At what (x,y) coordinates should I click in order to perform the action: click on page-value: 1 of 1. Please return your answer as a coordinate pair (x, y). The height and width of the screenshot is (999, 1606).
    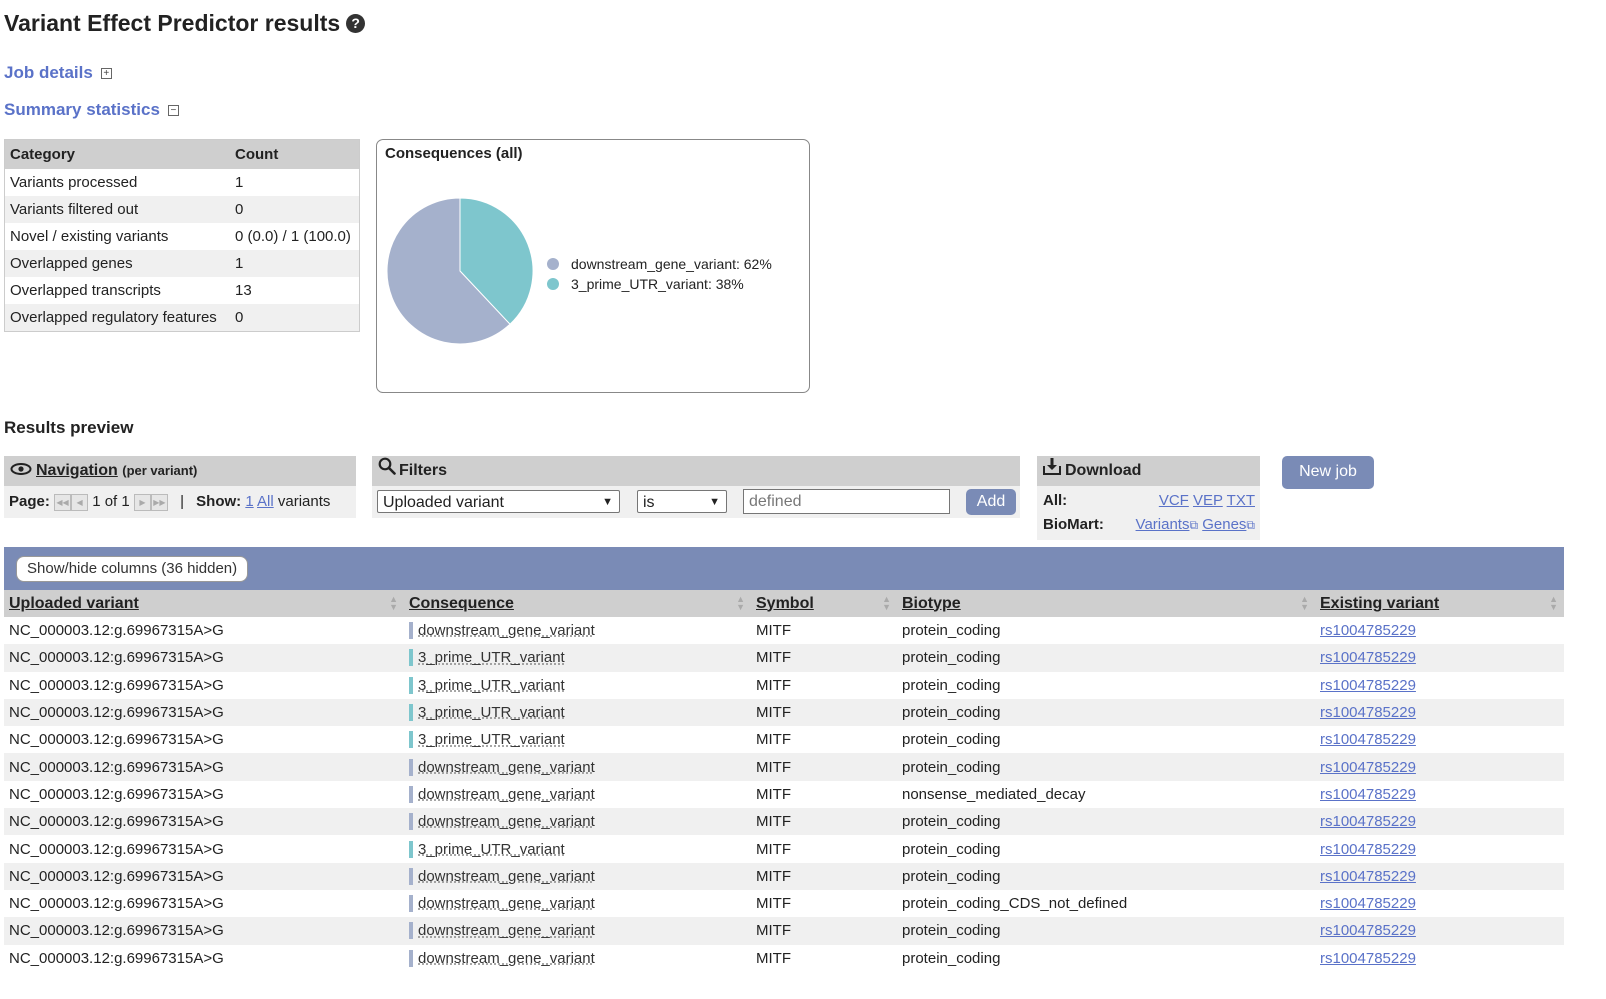
    Looking at the image, I should click on (111, 501).